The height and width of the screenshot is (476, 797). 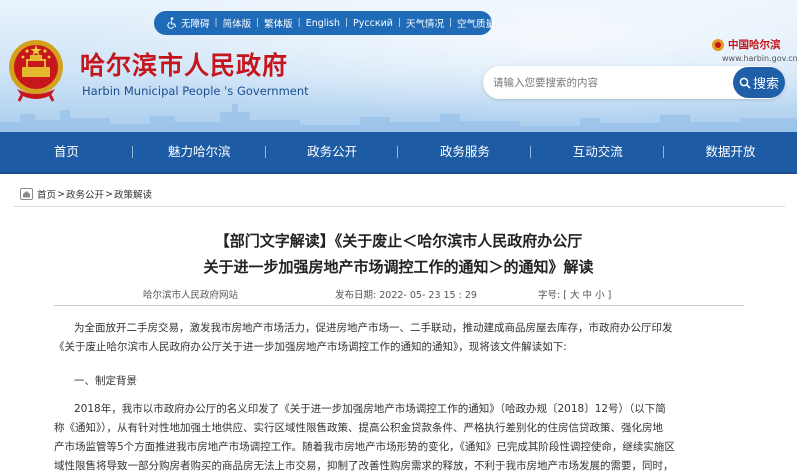 What do you see at coordinates (745, 83) in the screenshot?
I see `search-icon` at bounding box center [745, 83].